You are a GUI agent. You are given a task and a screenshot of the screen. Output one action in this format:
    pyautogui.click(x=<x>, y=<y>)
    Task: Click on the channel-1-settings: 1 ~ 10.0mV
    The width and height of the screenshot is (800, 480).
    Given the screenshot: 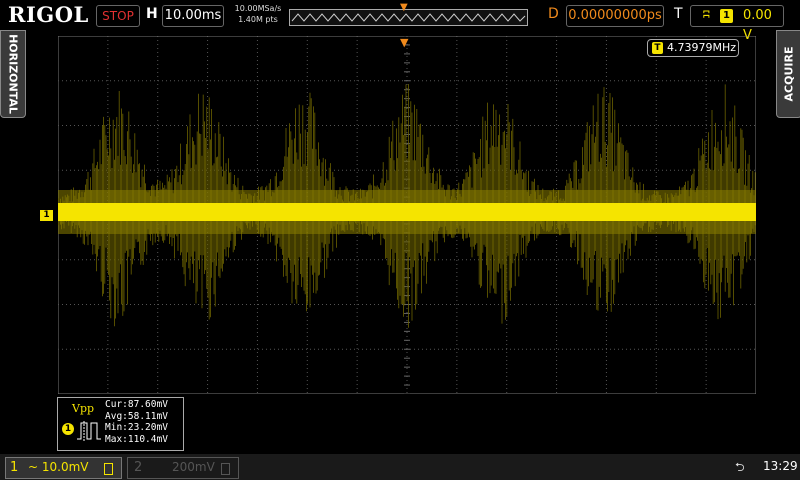 What is the action you would take?
    pyautogui.click(x=63, y=468)
    